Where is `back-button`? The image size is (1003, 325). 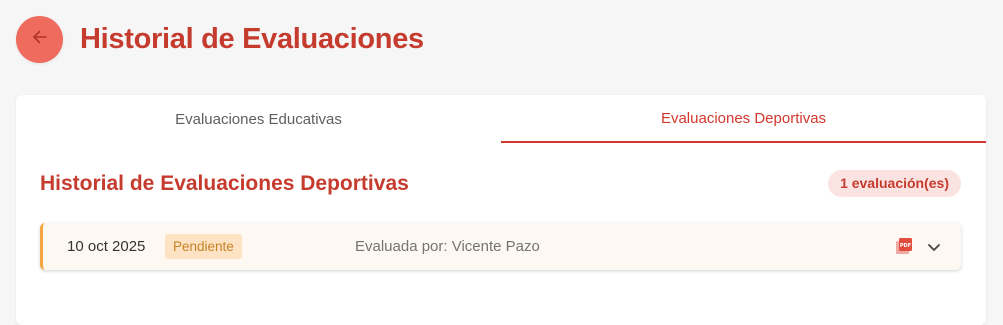
back-button is located at coordinates (39, 39).